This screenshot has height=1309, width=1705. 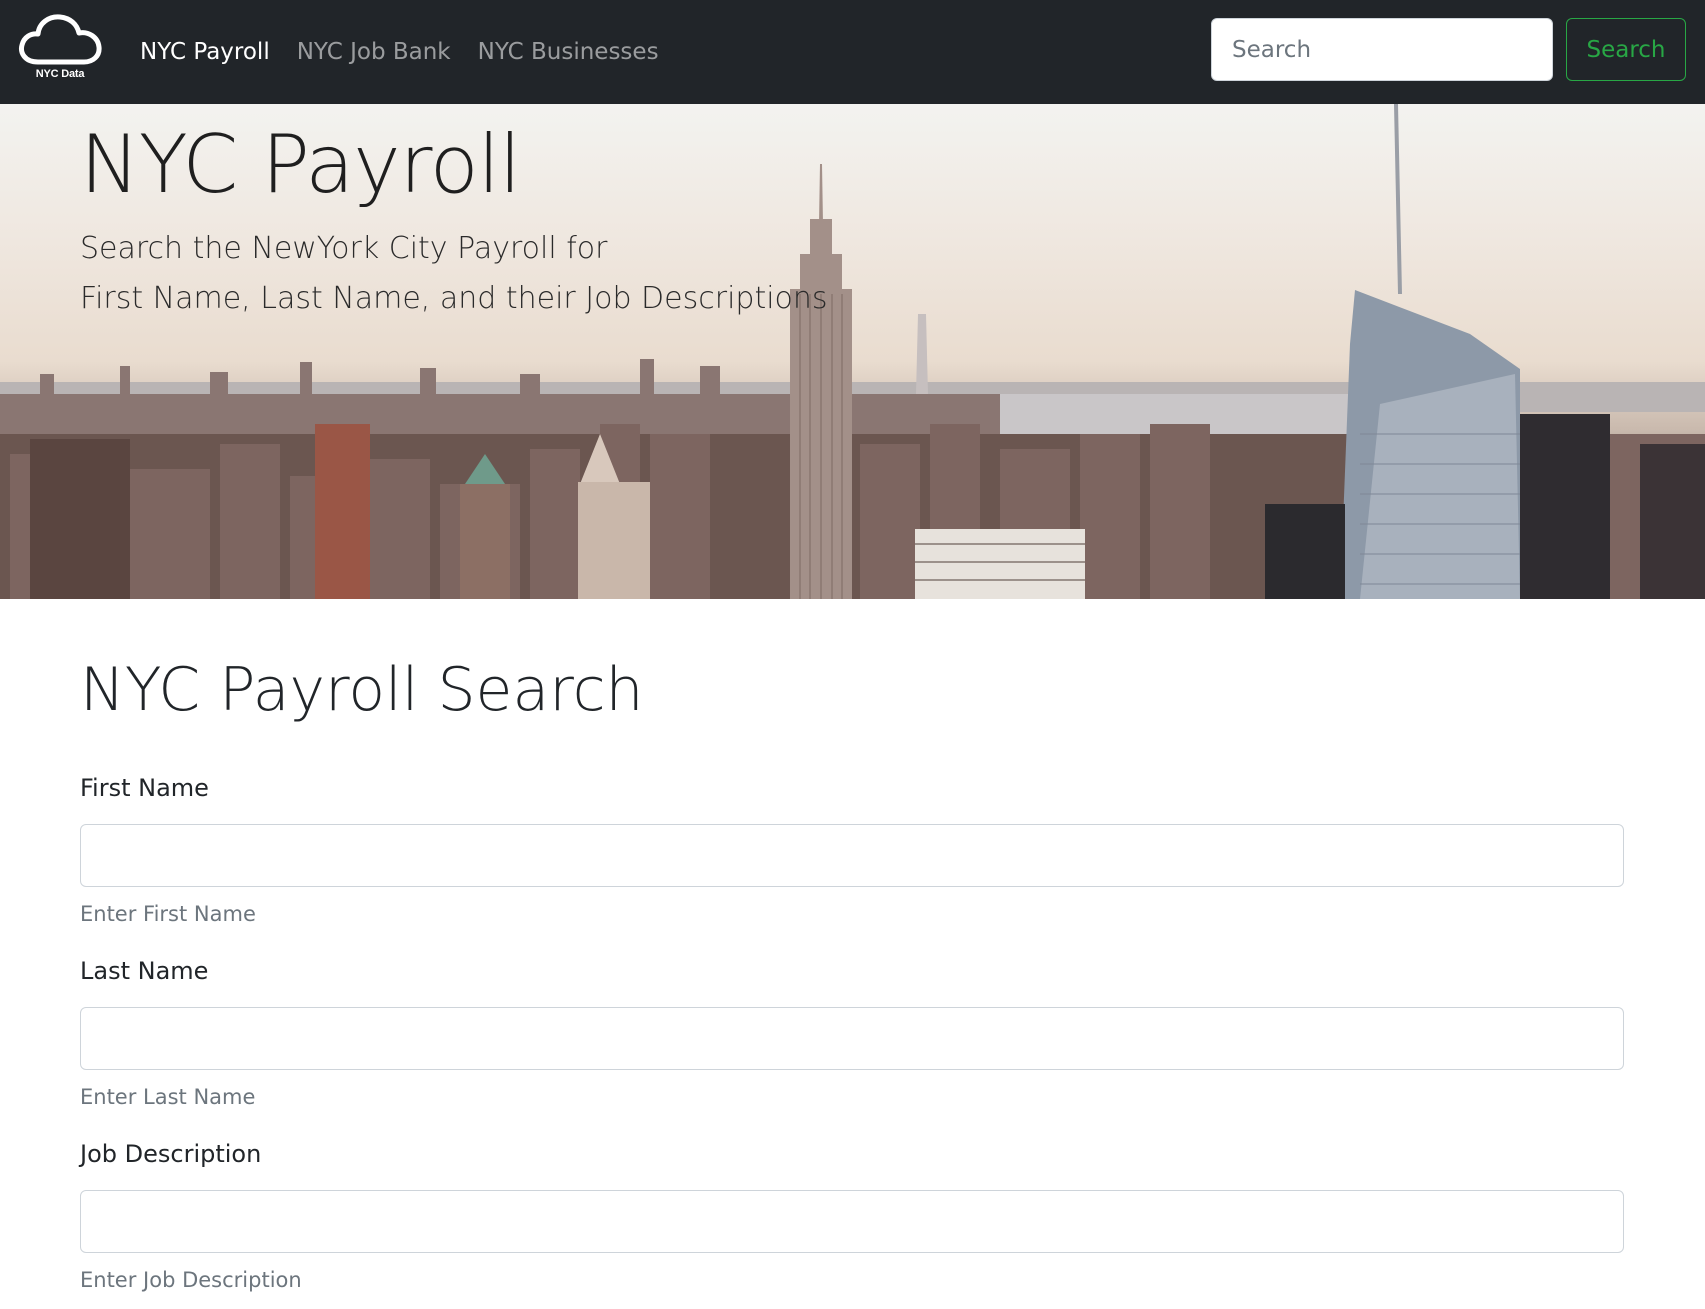 I want to click on nav-link-nyc-payroll: NYC Payroll, so click(x=205, y=52).